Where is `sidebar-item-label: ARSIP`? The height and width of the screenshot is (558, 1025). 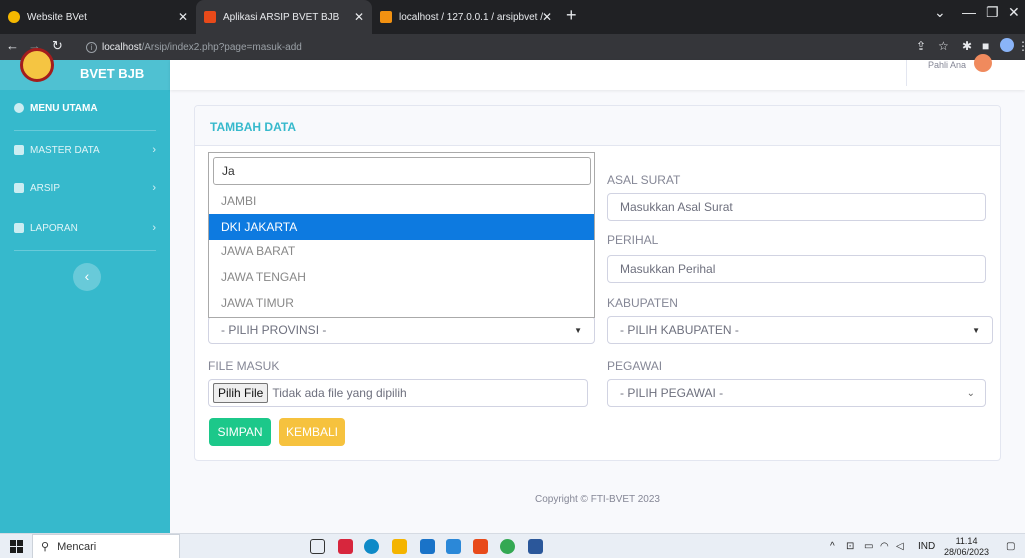 sidebar-item-label: ARSIP is located at coordinates (45, 188).